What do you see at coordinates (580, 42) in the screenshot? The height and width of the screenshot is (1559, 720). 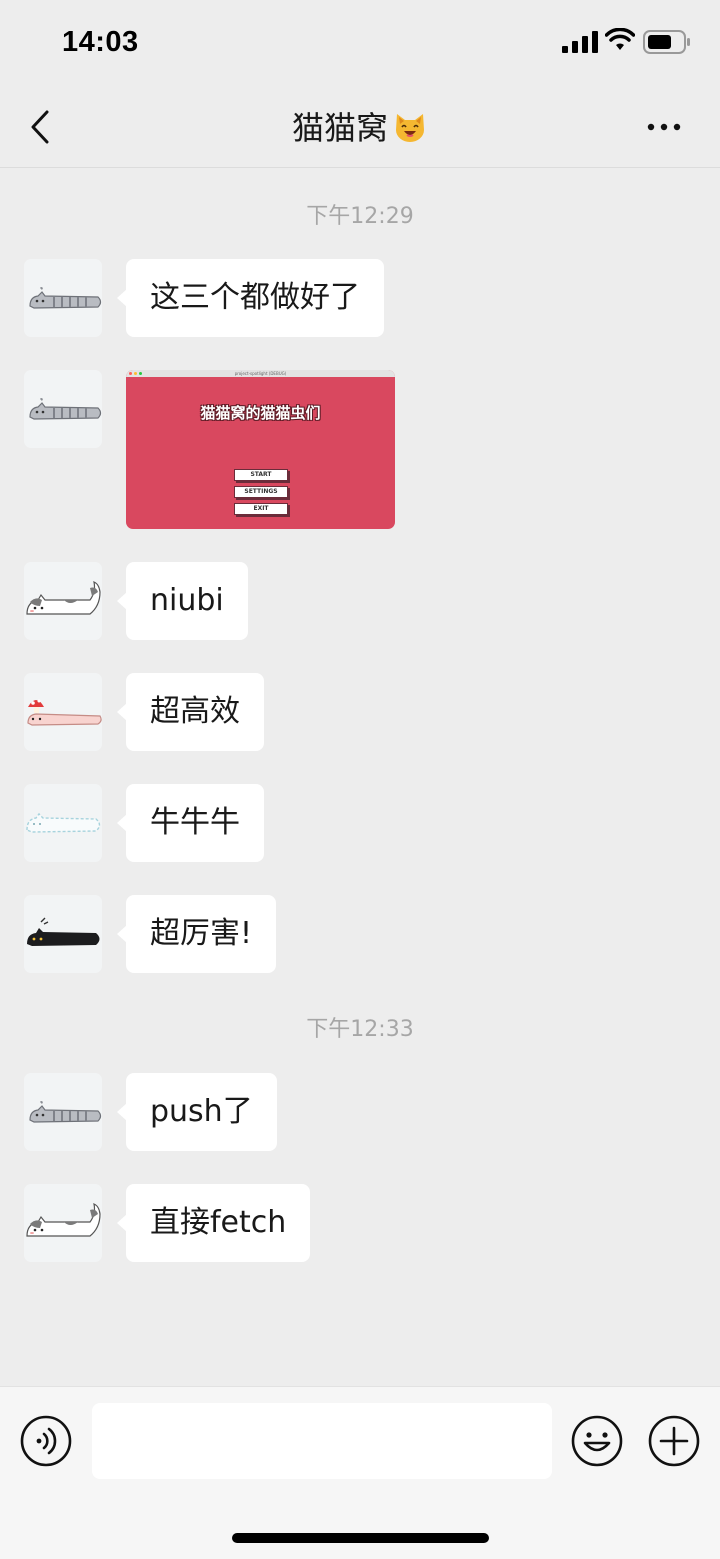 I see `cellular-signal-icon` at bounding box center [580, 42].